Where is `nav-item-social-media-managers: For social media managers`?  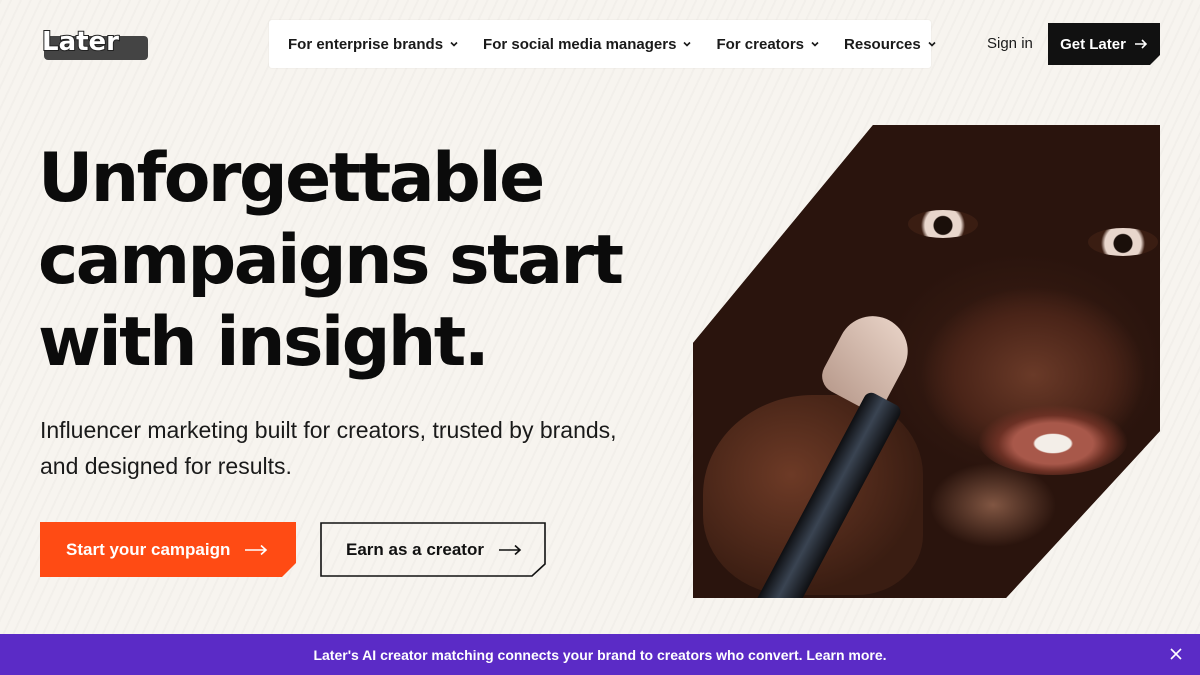
nav-item-social-media-managers: For social media managers is located at coordinates (587, 44).